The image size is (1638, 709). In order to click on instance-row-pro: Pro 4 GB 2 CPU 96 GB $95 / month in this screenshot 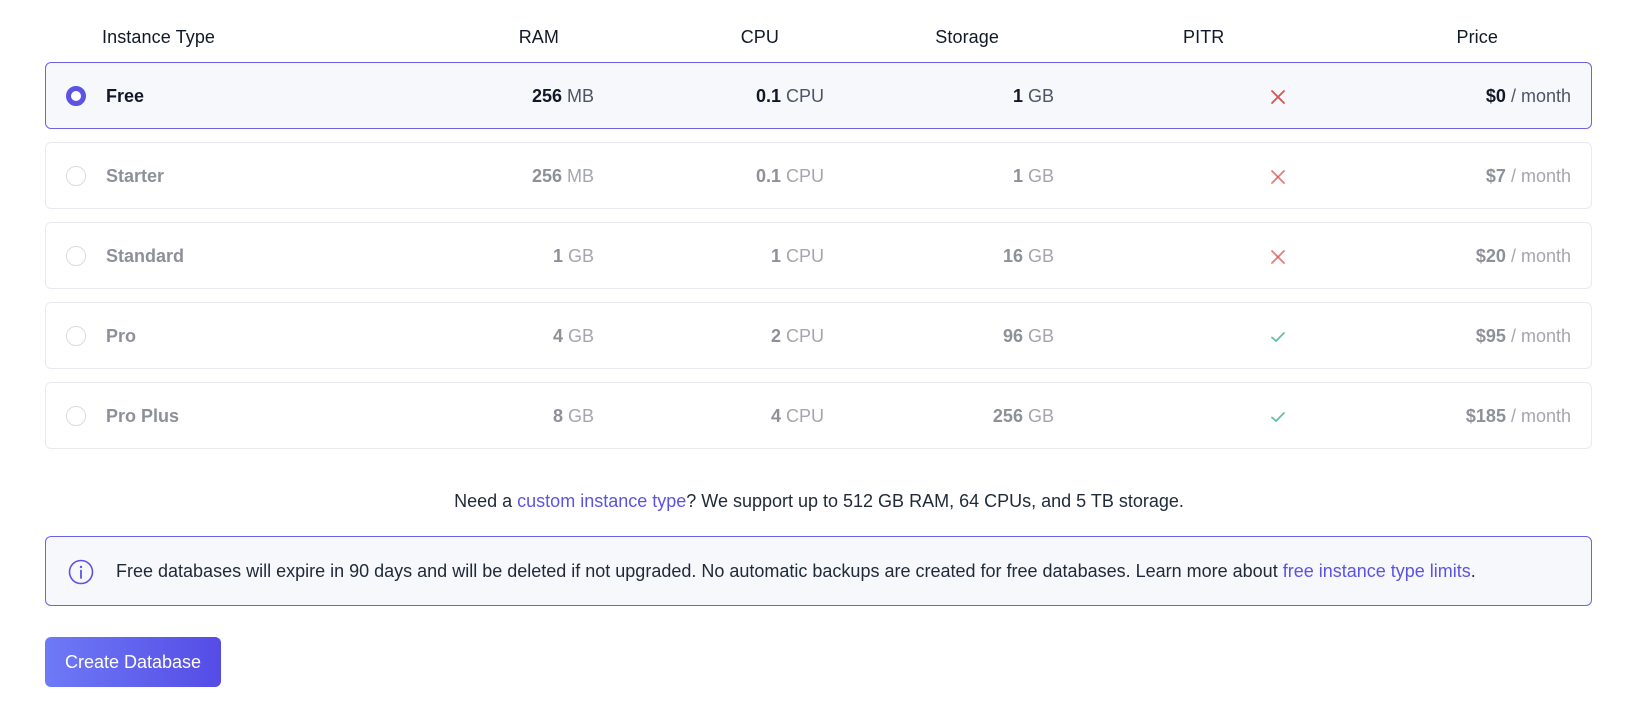, I will do `click(818, 335)`.